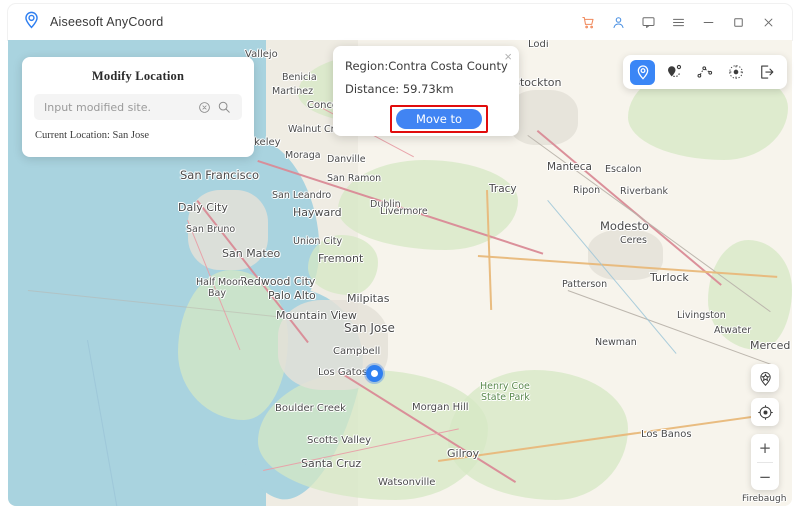 The image size is (800, 512). Describe the element at coordinates (701, 315) in the screenshot. I see `map-city-label: Livingston` at that location.